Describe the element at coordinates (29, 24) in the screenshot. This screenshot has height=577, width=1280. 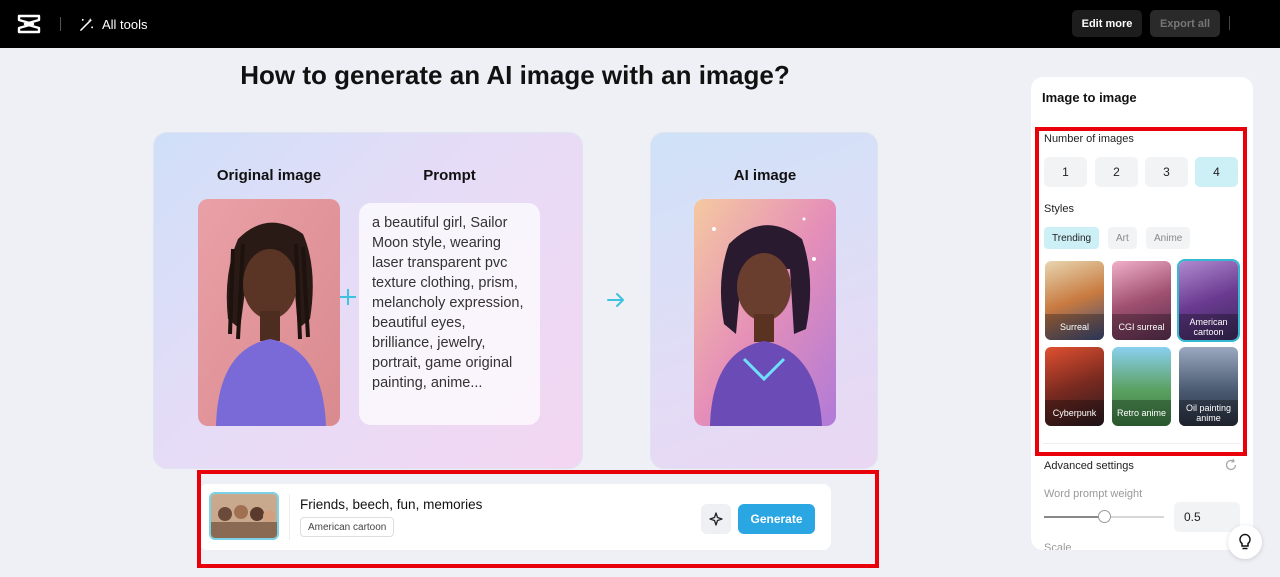
I see `capcut-logo-icon` at that location.